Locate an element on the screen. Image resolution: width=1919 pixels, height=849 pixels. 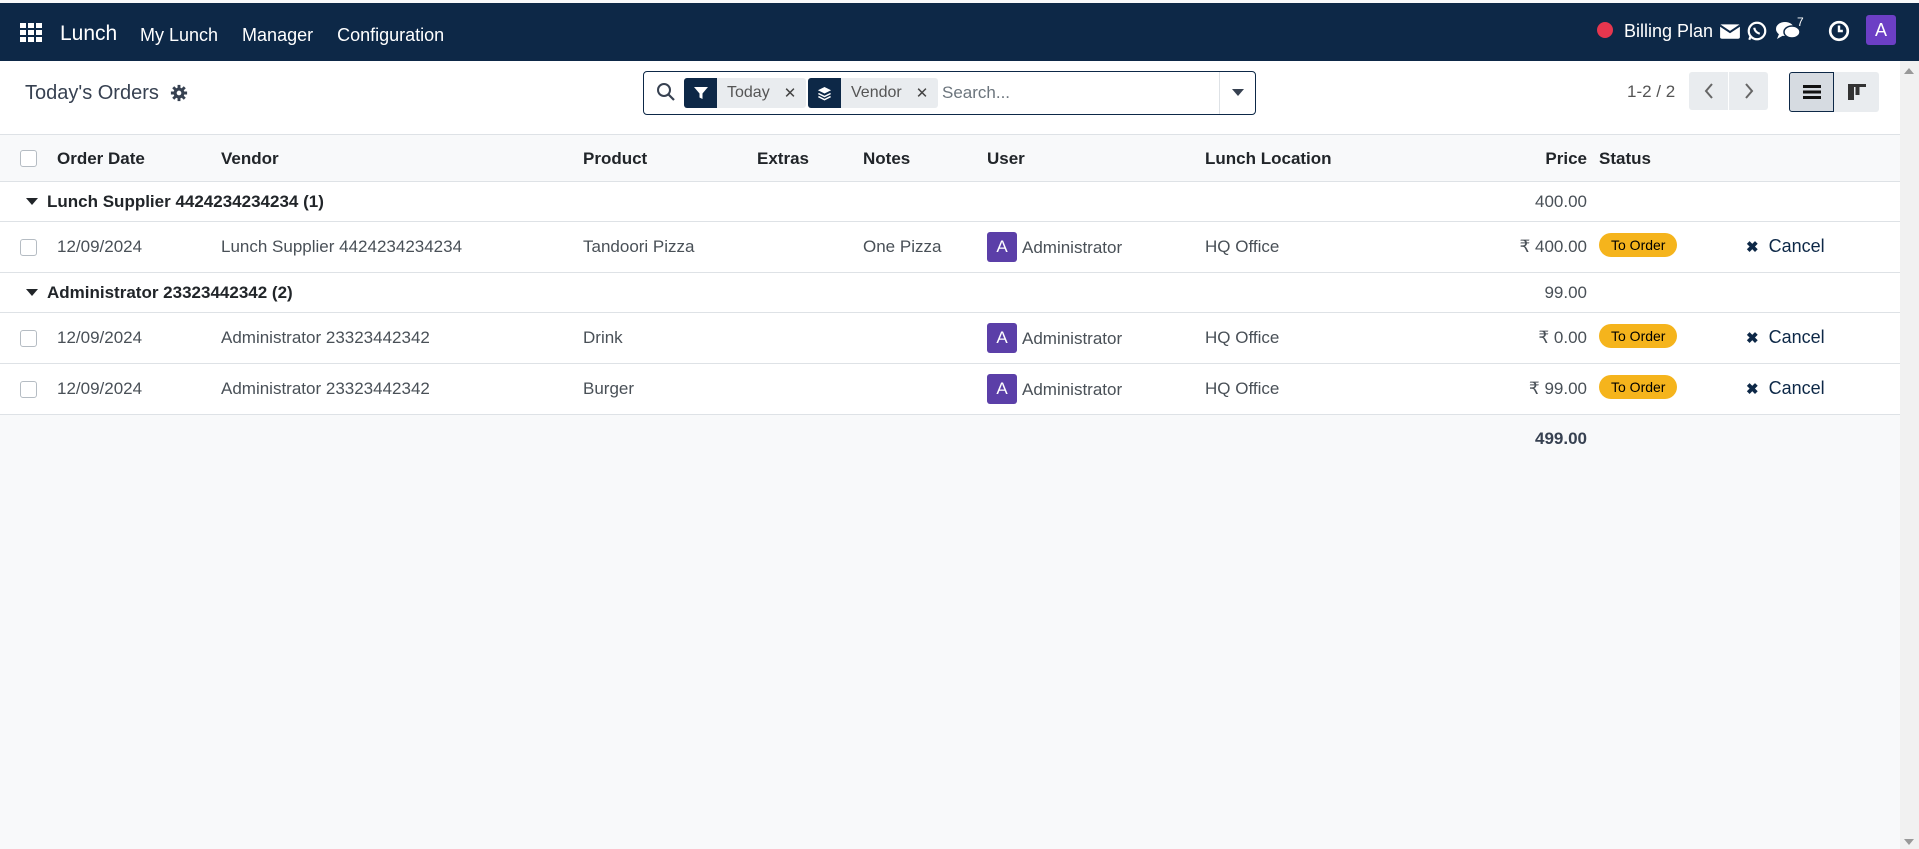
column-product: Product is located at coordinates (615, 159).